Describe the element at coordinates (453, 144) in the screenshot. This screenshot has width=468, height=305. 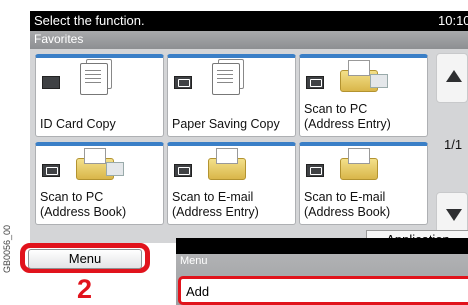
I see `page-indicator: 1/1` at that location.